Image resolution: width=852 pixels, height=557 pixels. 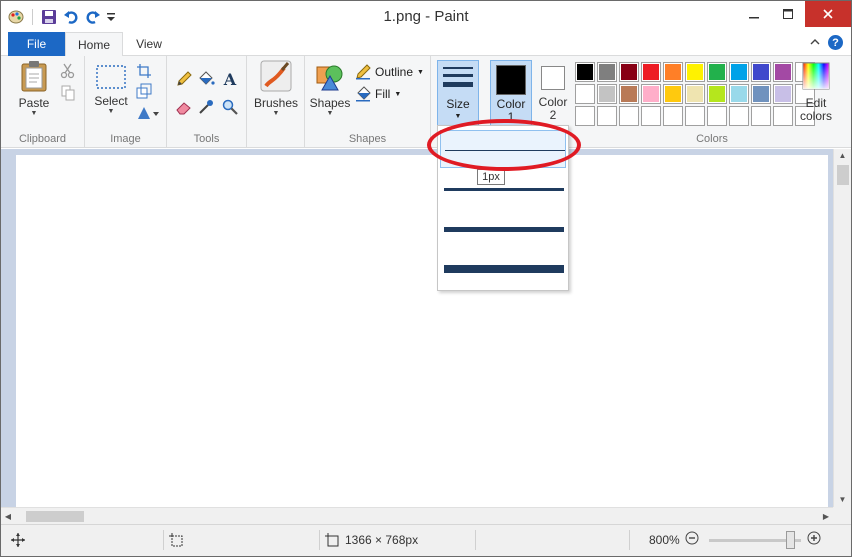 I want to click on color1-button: Color 1, so click(x=511, y=93).